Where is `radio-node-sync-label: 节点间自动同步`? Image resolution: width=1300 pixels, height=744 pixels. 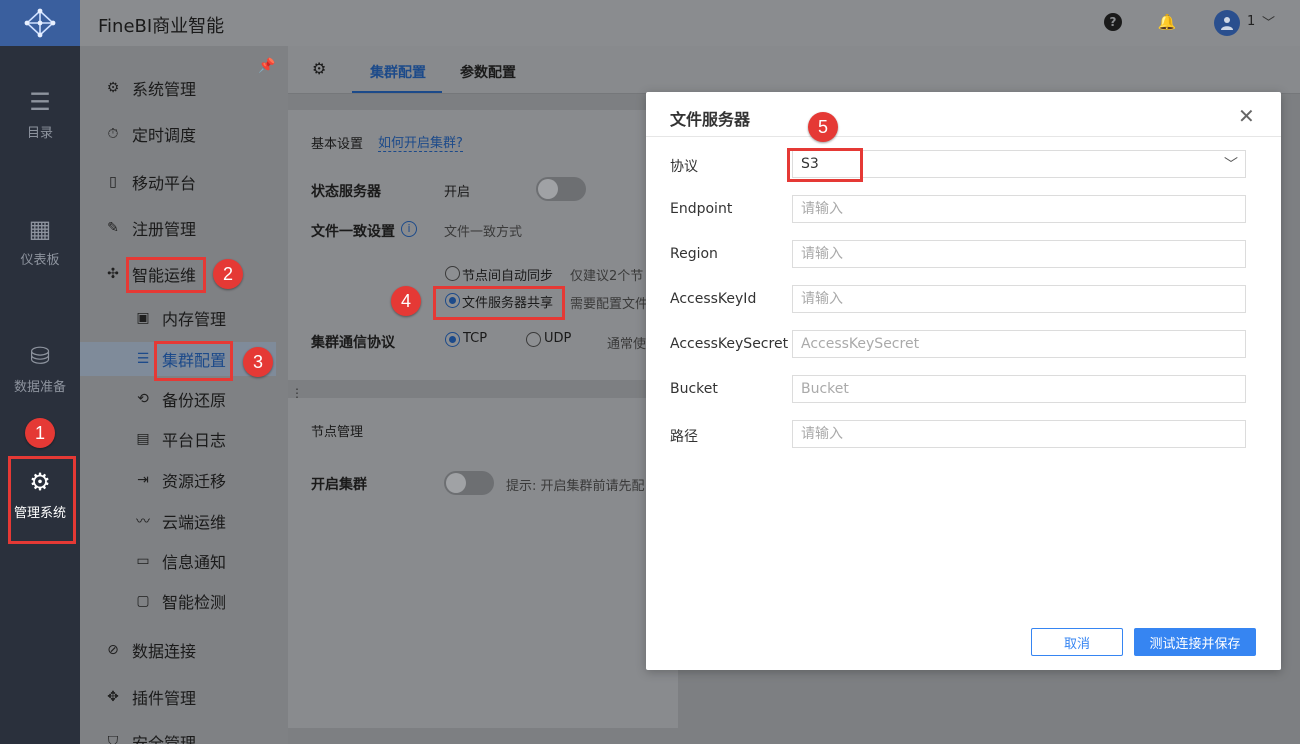 radio-node-sync-label: 节点间自动同步 is located at coordinates (508, 276).